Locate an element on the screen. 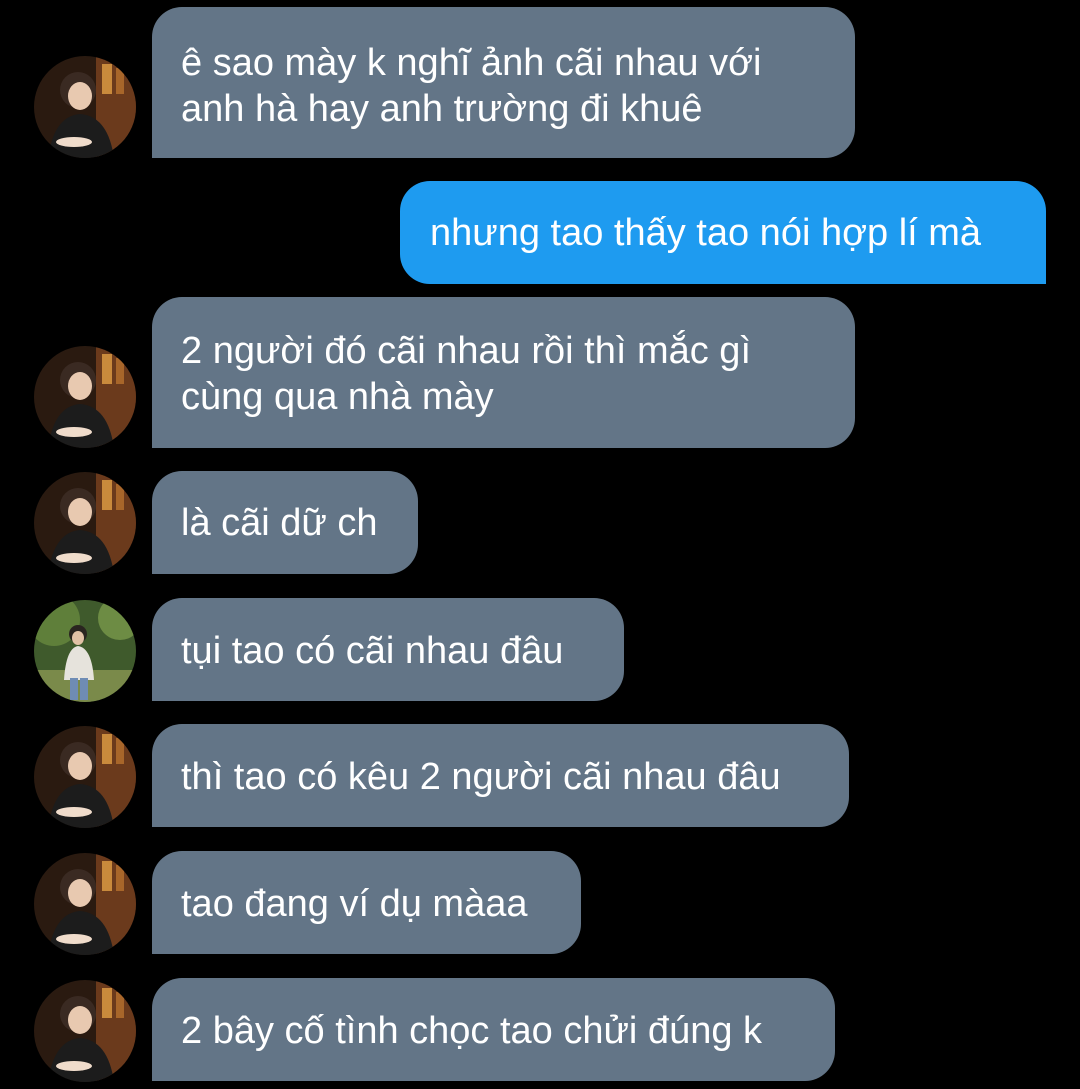 The width and height of the screenshot is (1080, 1089). message-text-line: là cãi dữ ch is located at coordinates (279, 523).